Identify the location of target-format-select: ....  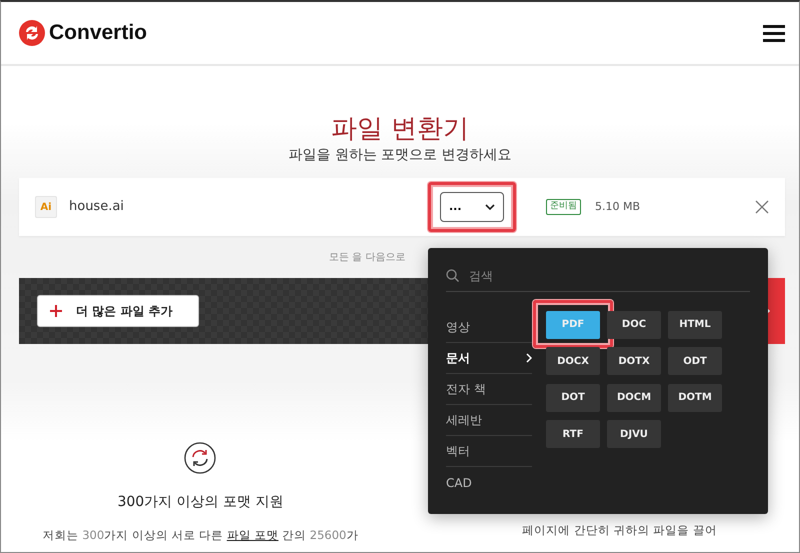
(472, 207).